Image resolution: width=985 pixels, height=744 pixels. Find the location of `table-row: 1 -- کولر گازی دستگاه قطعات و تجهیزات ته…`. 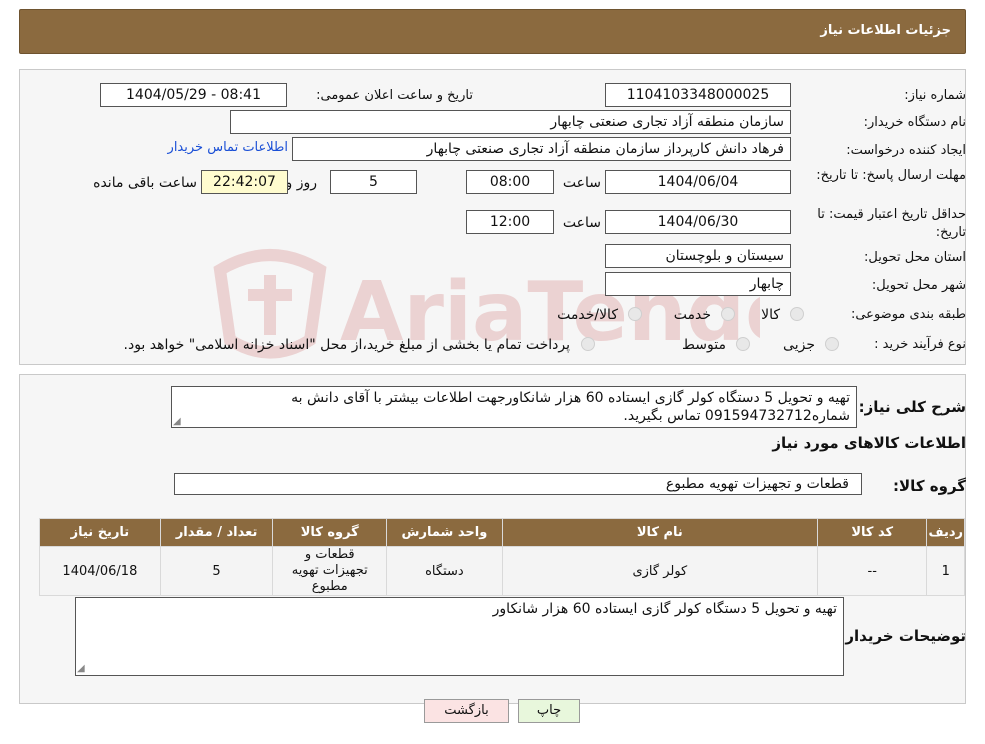

table-row: 1 -- کولر گازی دستگاه قطعات و تجهیزات ته… is located at coordinates (502, 571).